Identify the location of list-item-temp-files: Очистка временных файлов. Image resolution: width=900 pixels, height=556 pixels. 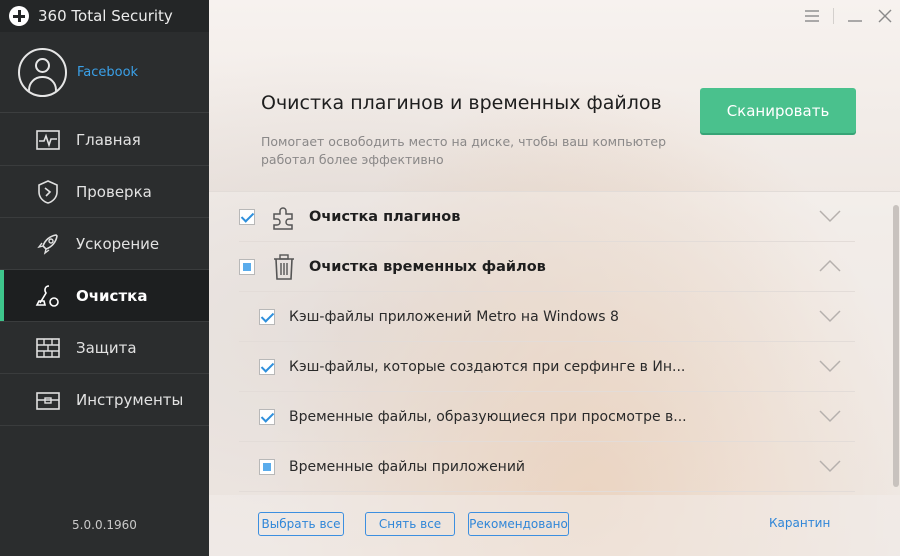
(547, 267).